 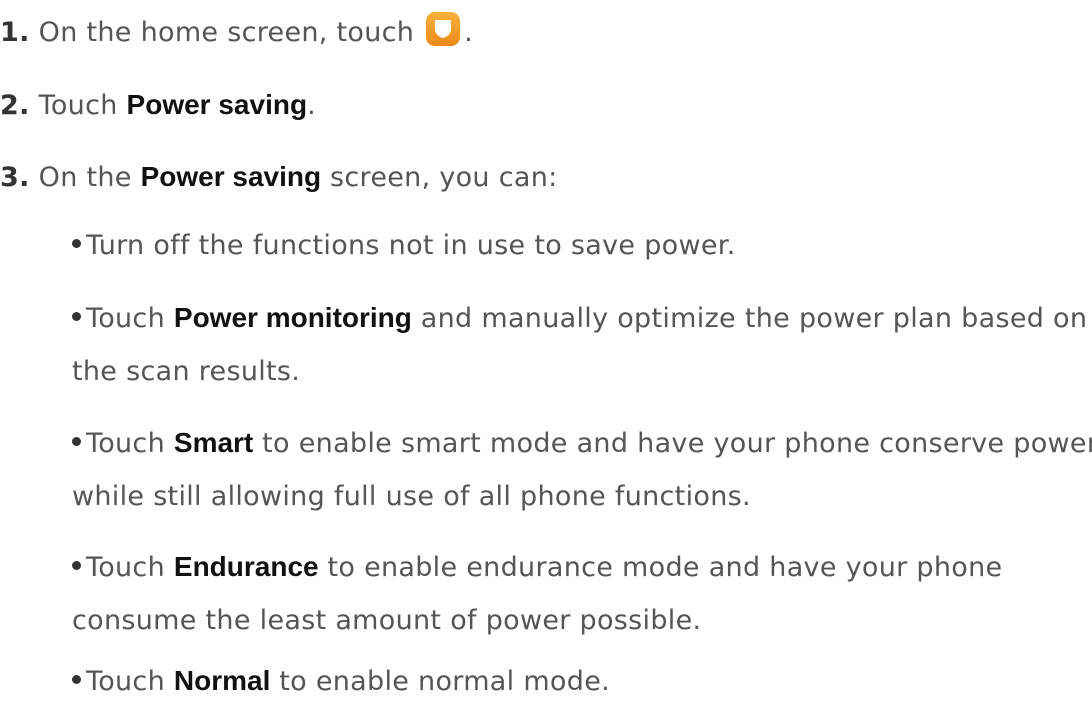 I want to click on step-number: 3., so click(x=15, y=177).